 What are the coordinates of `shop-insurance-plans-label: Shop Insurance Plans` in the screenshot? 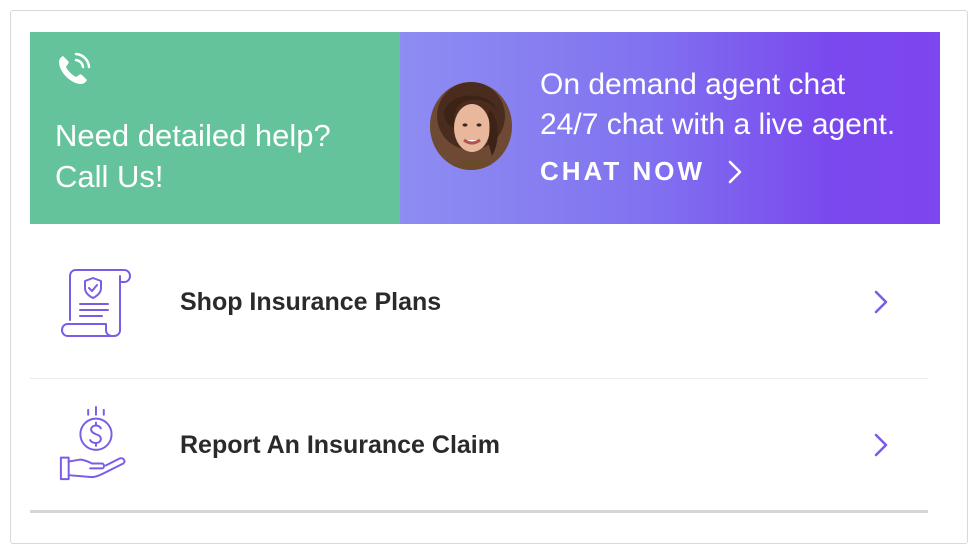 It's located at (311, 301).